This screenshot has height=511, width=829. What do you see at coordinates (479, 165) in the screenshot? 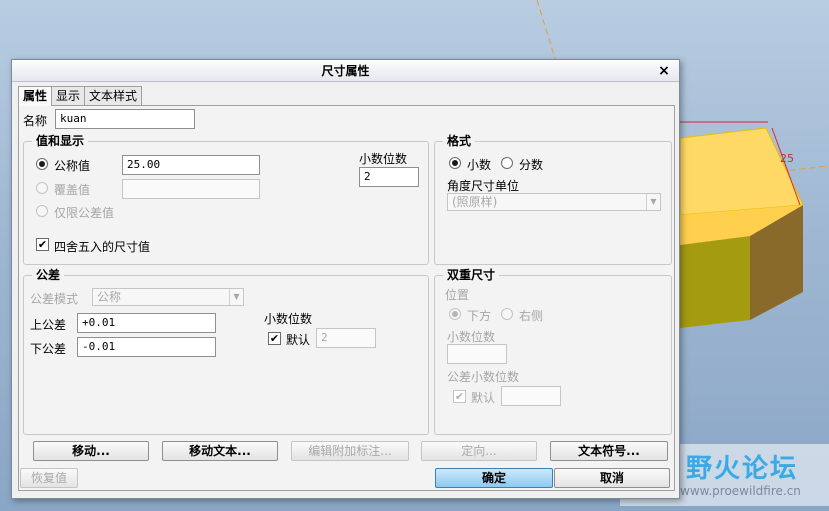
I see `decimal-label: 小数` at bounding box center [479, 165].